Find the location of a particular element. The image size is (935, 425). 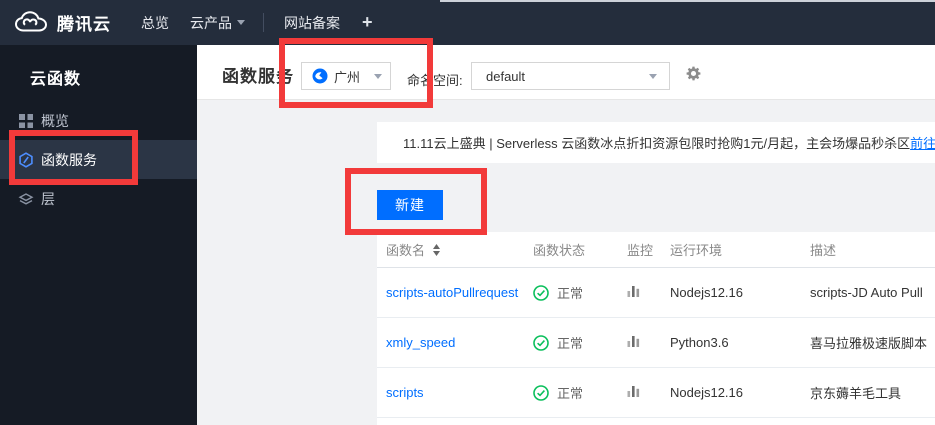

function-name-link: xmly_speed is located at coordinates (420, 342).